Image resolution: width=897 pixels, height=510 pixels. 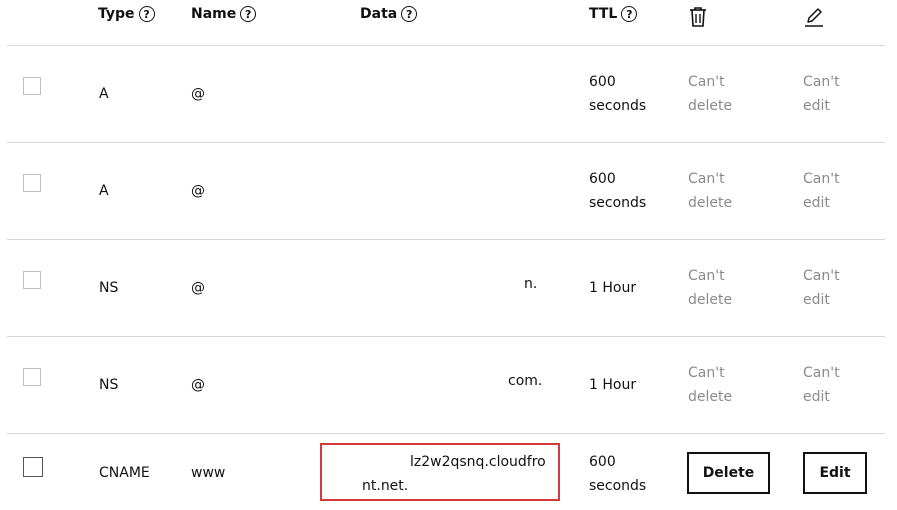 I want to click on header-type-label: Type, so click(x=116, y=14).